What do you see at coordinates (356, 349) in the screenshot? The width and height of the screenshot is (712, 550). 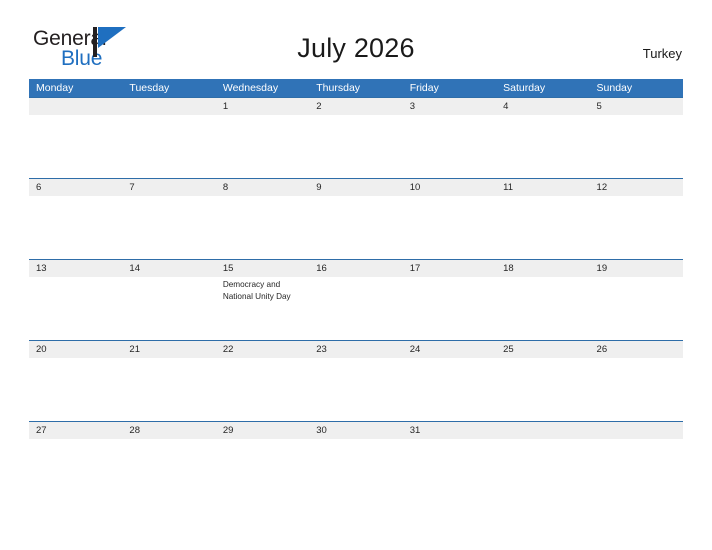 I see `week-date-strip: 20 21 22 23 24 25 26` at bounding box center [356, 349].